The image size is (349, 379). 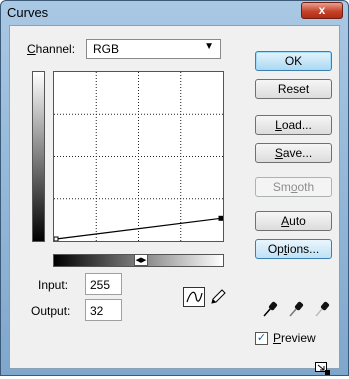 I want to click on expand-icon, so click(x=323, y=369).